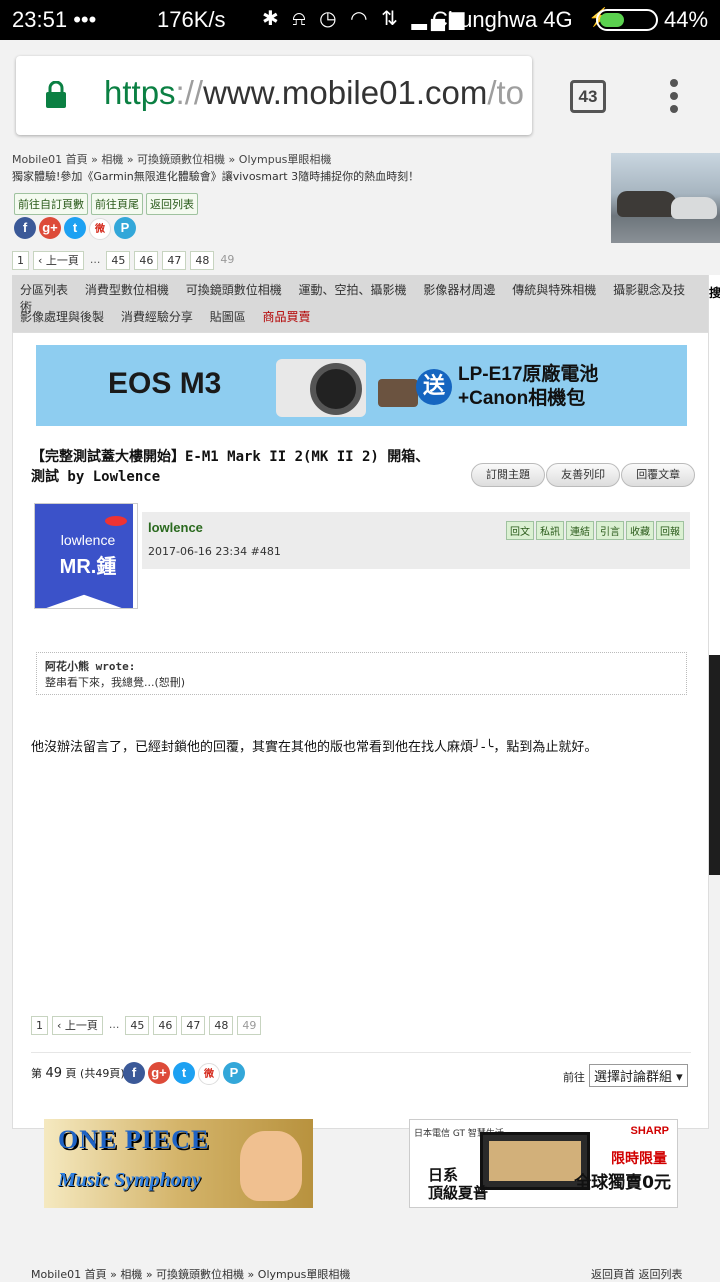 This screenshot has height=1282, width=720. What do you see at coordinates (508, 475) in the screenshot?
I see `subscribe-button: 訂閱主題` at bounding box center [508, 475].